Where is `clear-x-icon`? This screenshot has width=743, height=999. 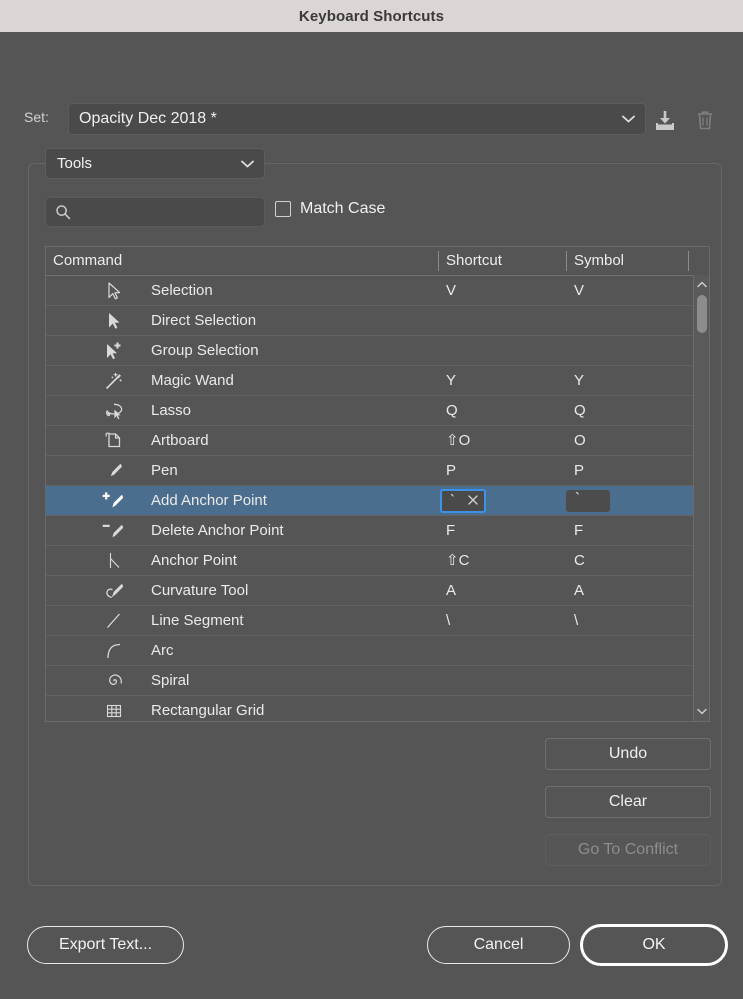
clear-x-icon is located at coordinates (473, 500).